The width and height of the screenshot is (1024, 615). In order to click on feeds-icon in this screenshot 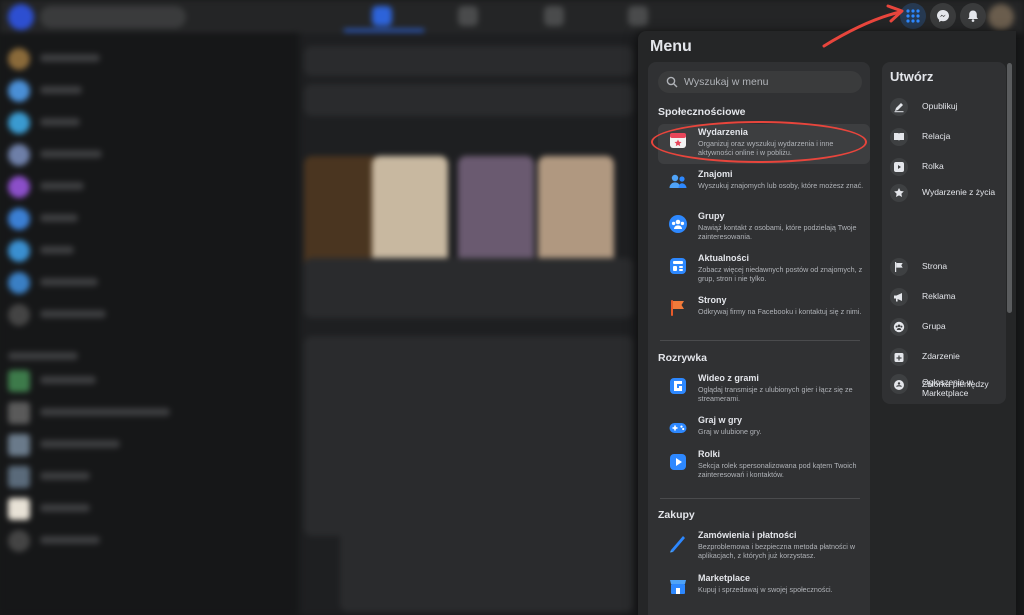, I will do `click(678, 266)`.